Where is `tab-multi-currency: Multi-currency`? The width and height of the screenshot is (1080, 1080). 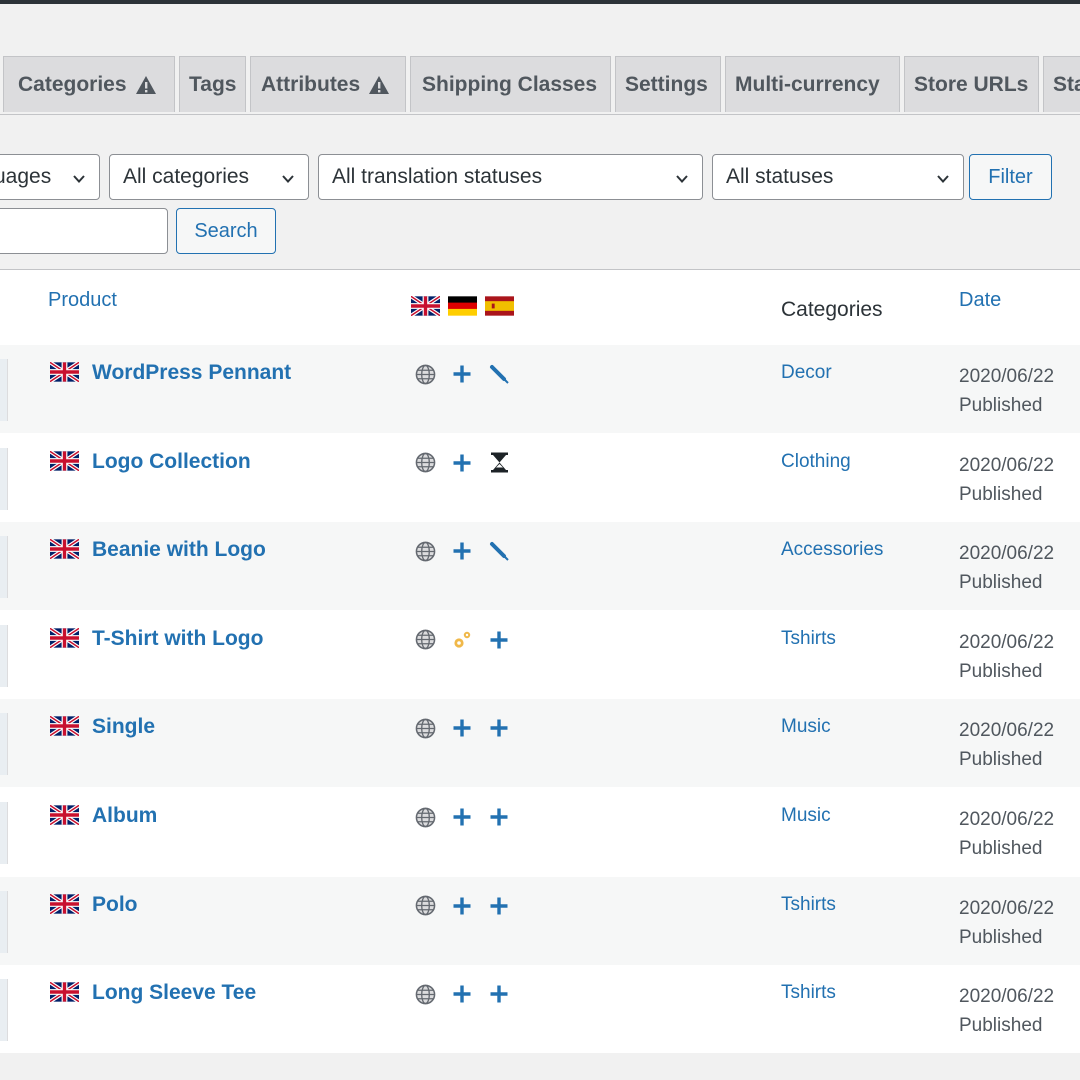 tab-multi-currency: Multi-currency is located at coordinates (812, 84).